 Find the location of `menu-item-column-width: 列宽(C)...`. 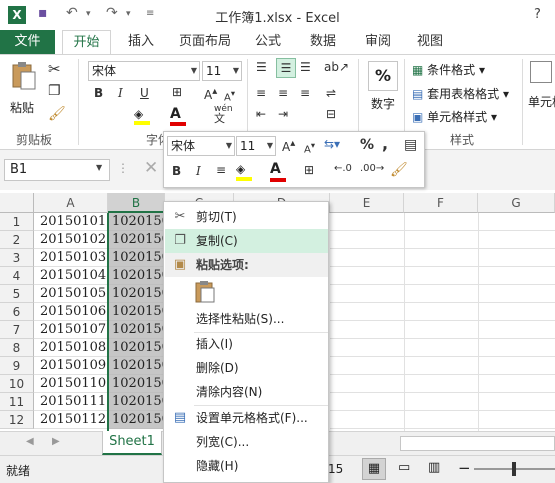

menu-item-column-width: 列宽(C)... is located at coordinates (246, 442).